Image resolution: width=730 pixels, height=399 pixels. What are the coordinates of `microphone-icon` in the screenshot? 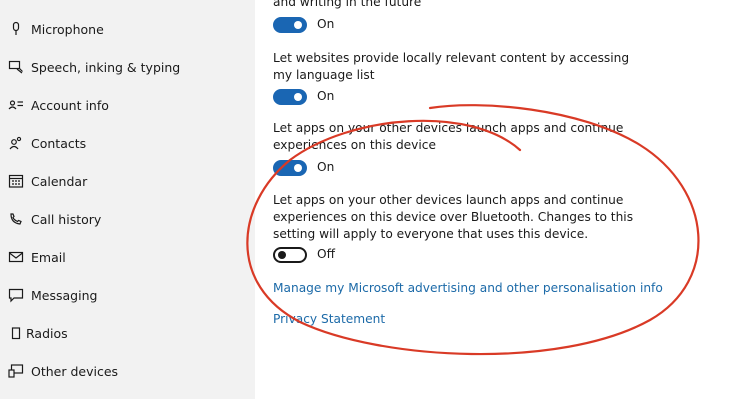 It's located at (16, 29).